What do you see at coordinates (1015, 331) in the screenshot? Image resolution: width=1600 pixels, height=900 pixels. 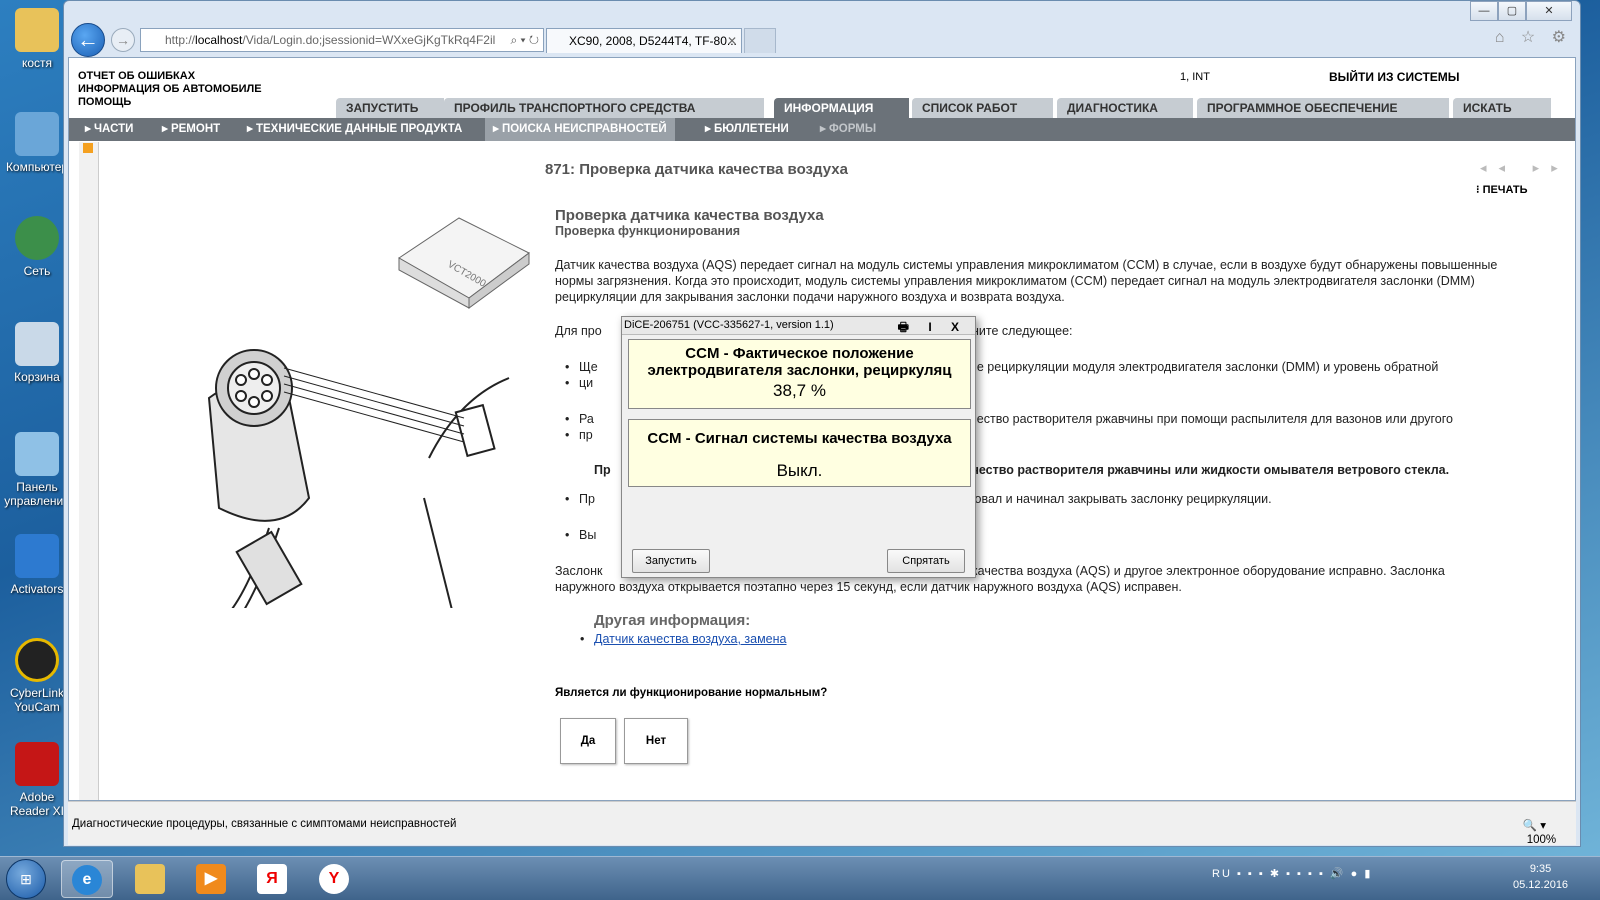 I see `instruction-right: олните следующее:` at bounding box center [1015, 331].